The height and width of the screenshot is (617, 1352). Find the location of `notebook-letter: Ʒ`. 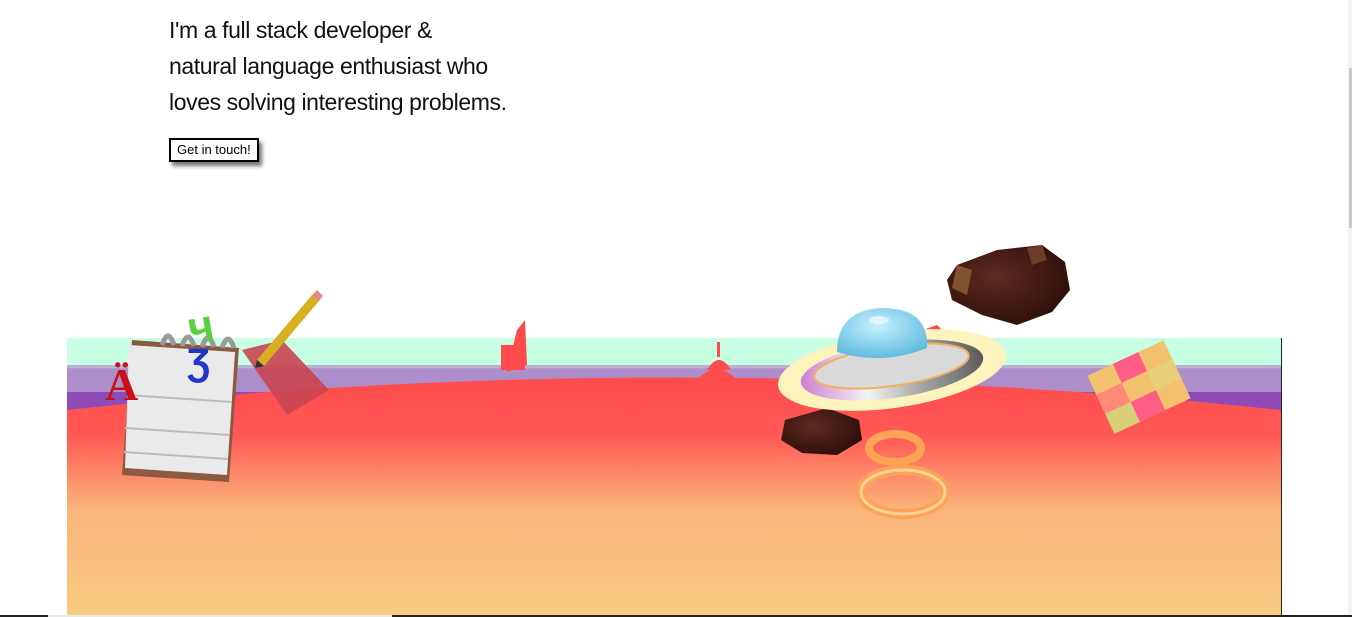

notebook-letter: Ʒ is located at coordinates (198, 363).